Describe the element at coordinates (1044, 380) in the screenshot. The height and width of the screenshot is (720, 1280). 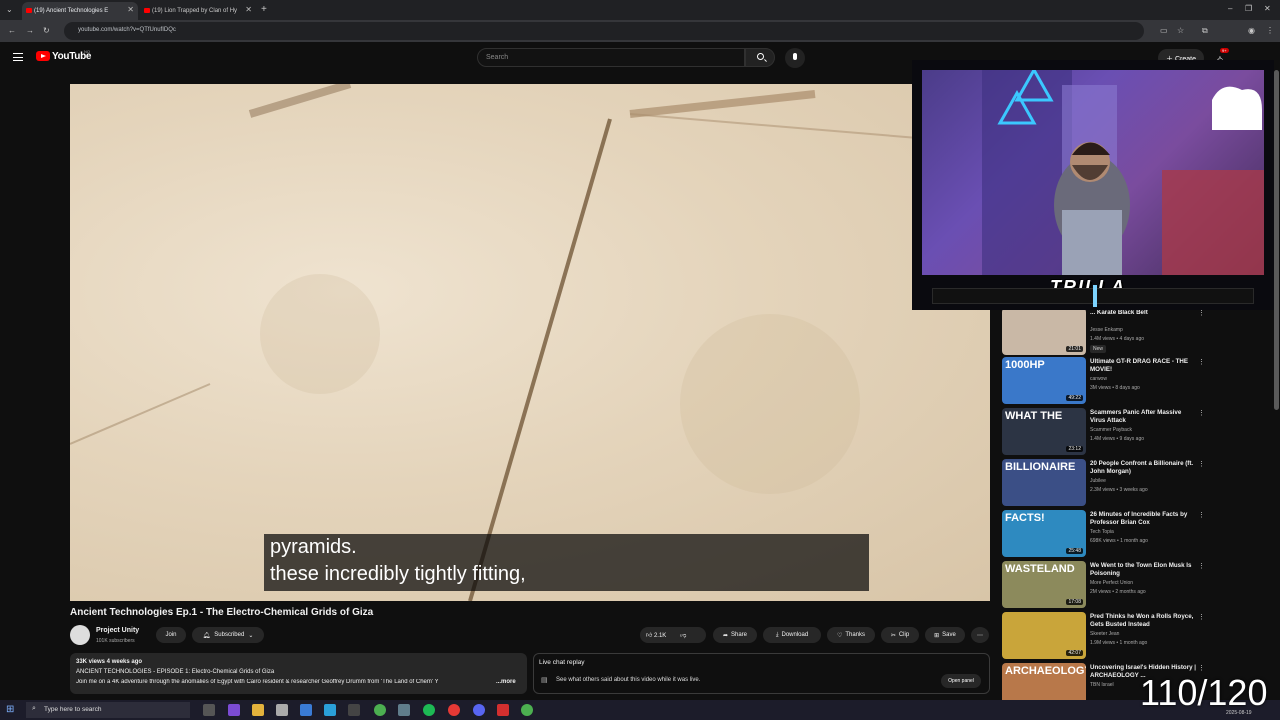
I see `recommendation-thumbnail: 1000HP 49:22` at that location.